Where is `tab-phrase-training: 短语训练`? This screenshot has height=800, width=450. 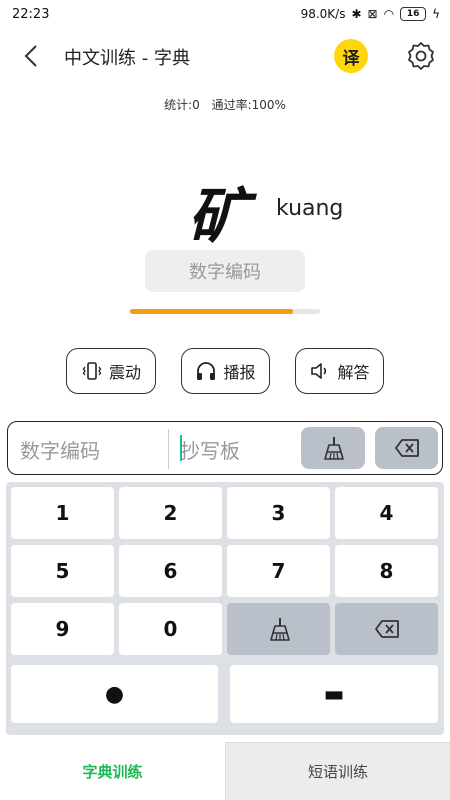 tab-phrase-training: 短语训练 is located at coordinates (337, 771).